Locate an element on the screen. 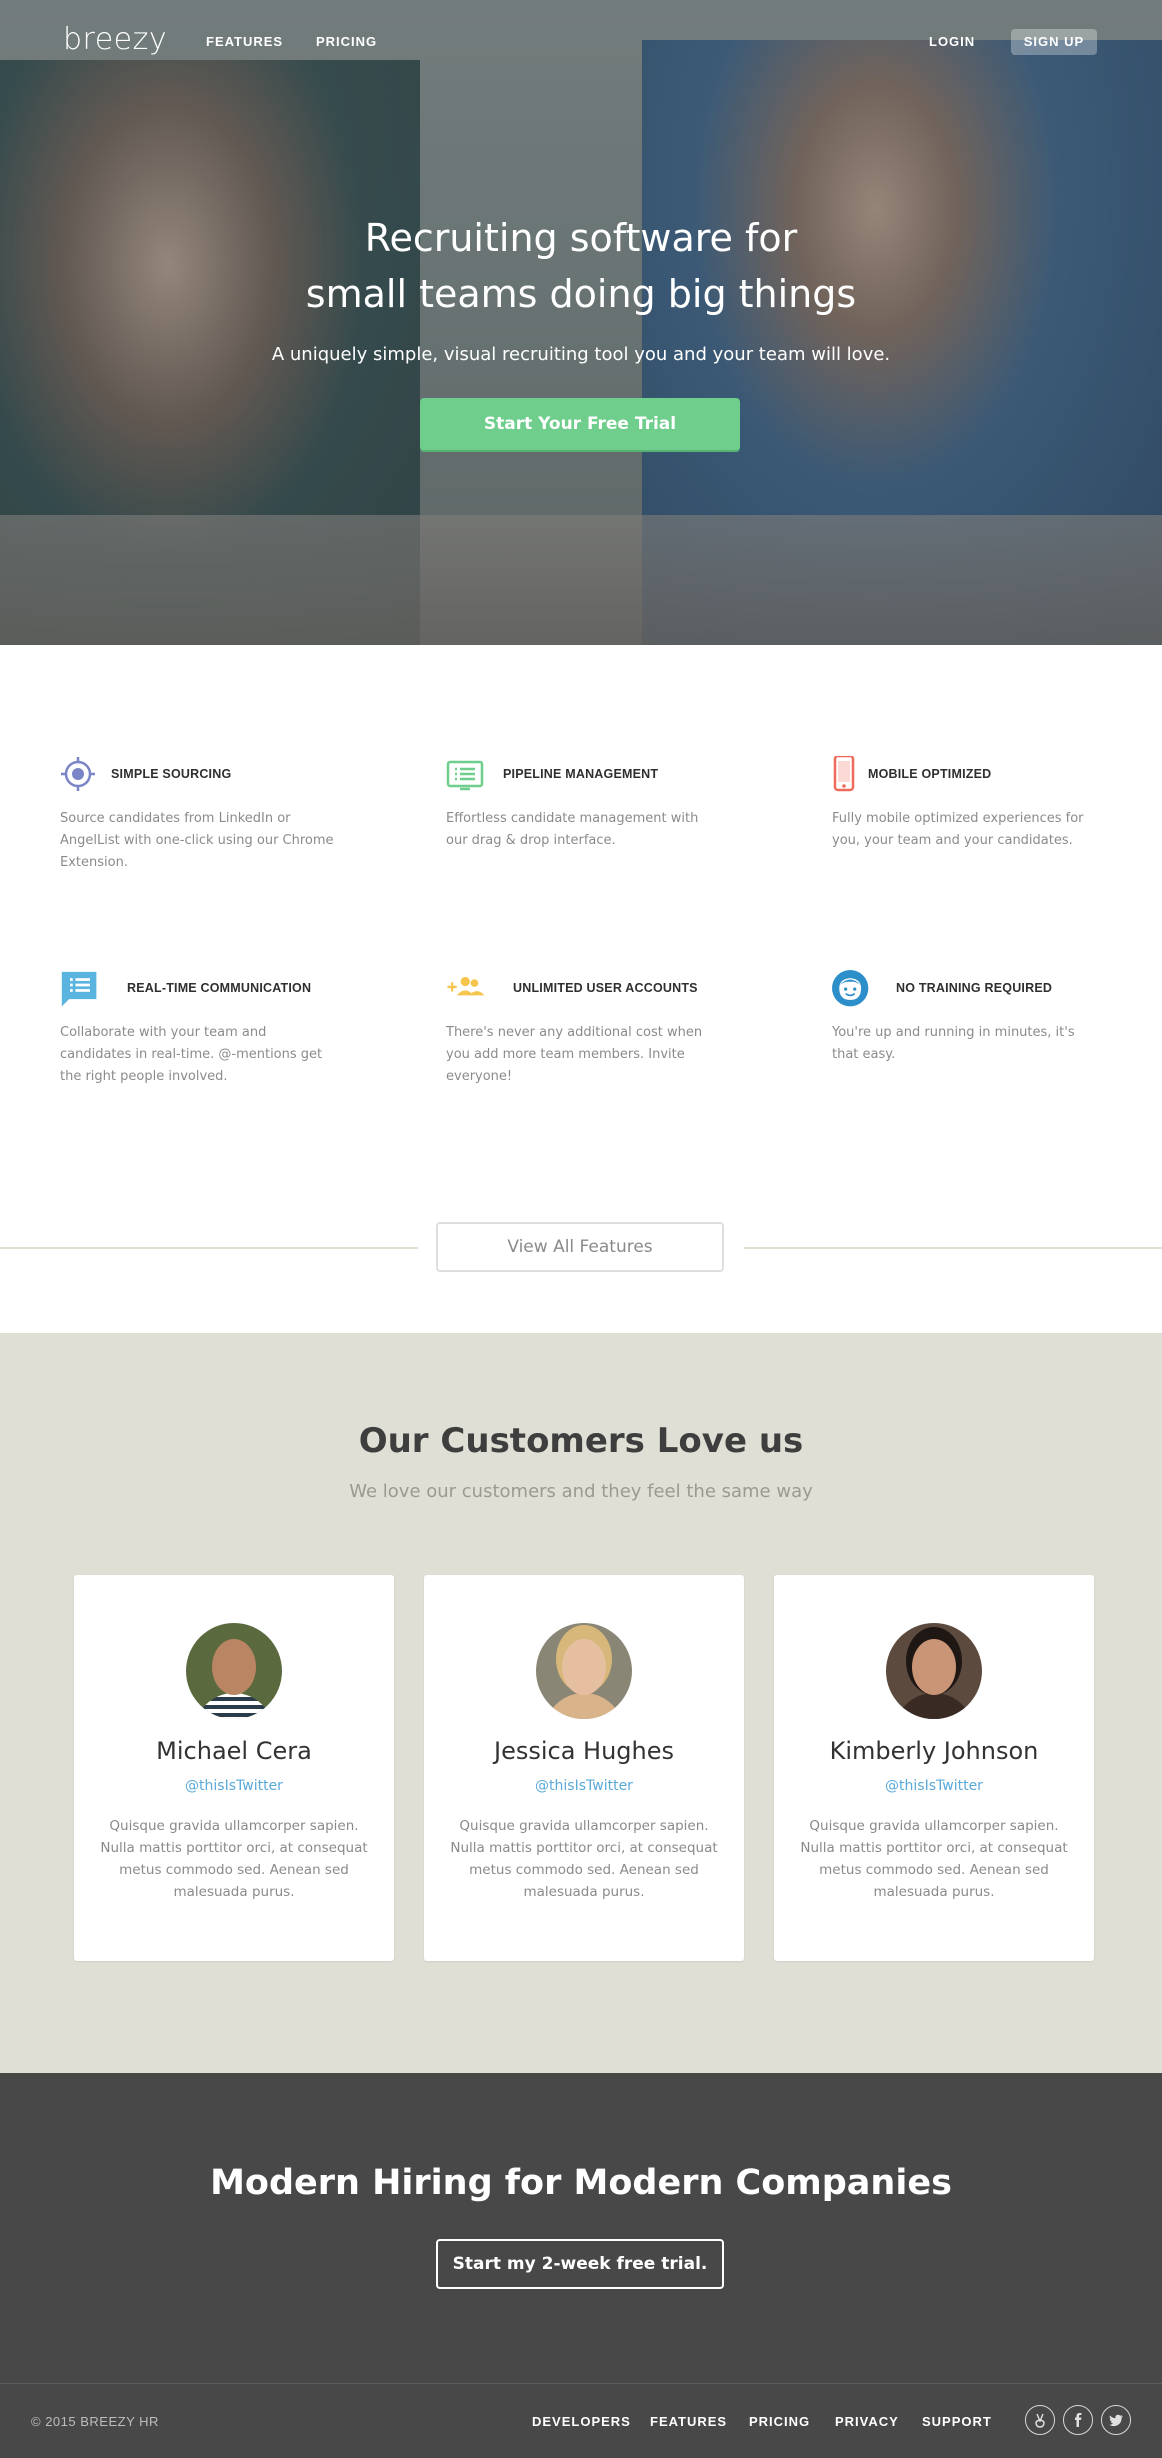 The width and height of the screenshot is (1162, 2458). view-all-features-button: View All Features is located at coordinates (580, 1247).